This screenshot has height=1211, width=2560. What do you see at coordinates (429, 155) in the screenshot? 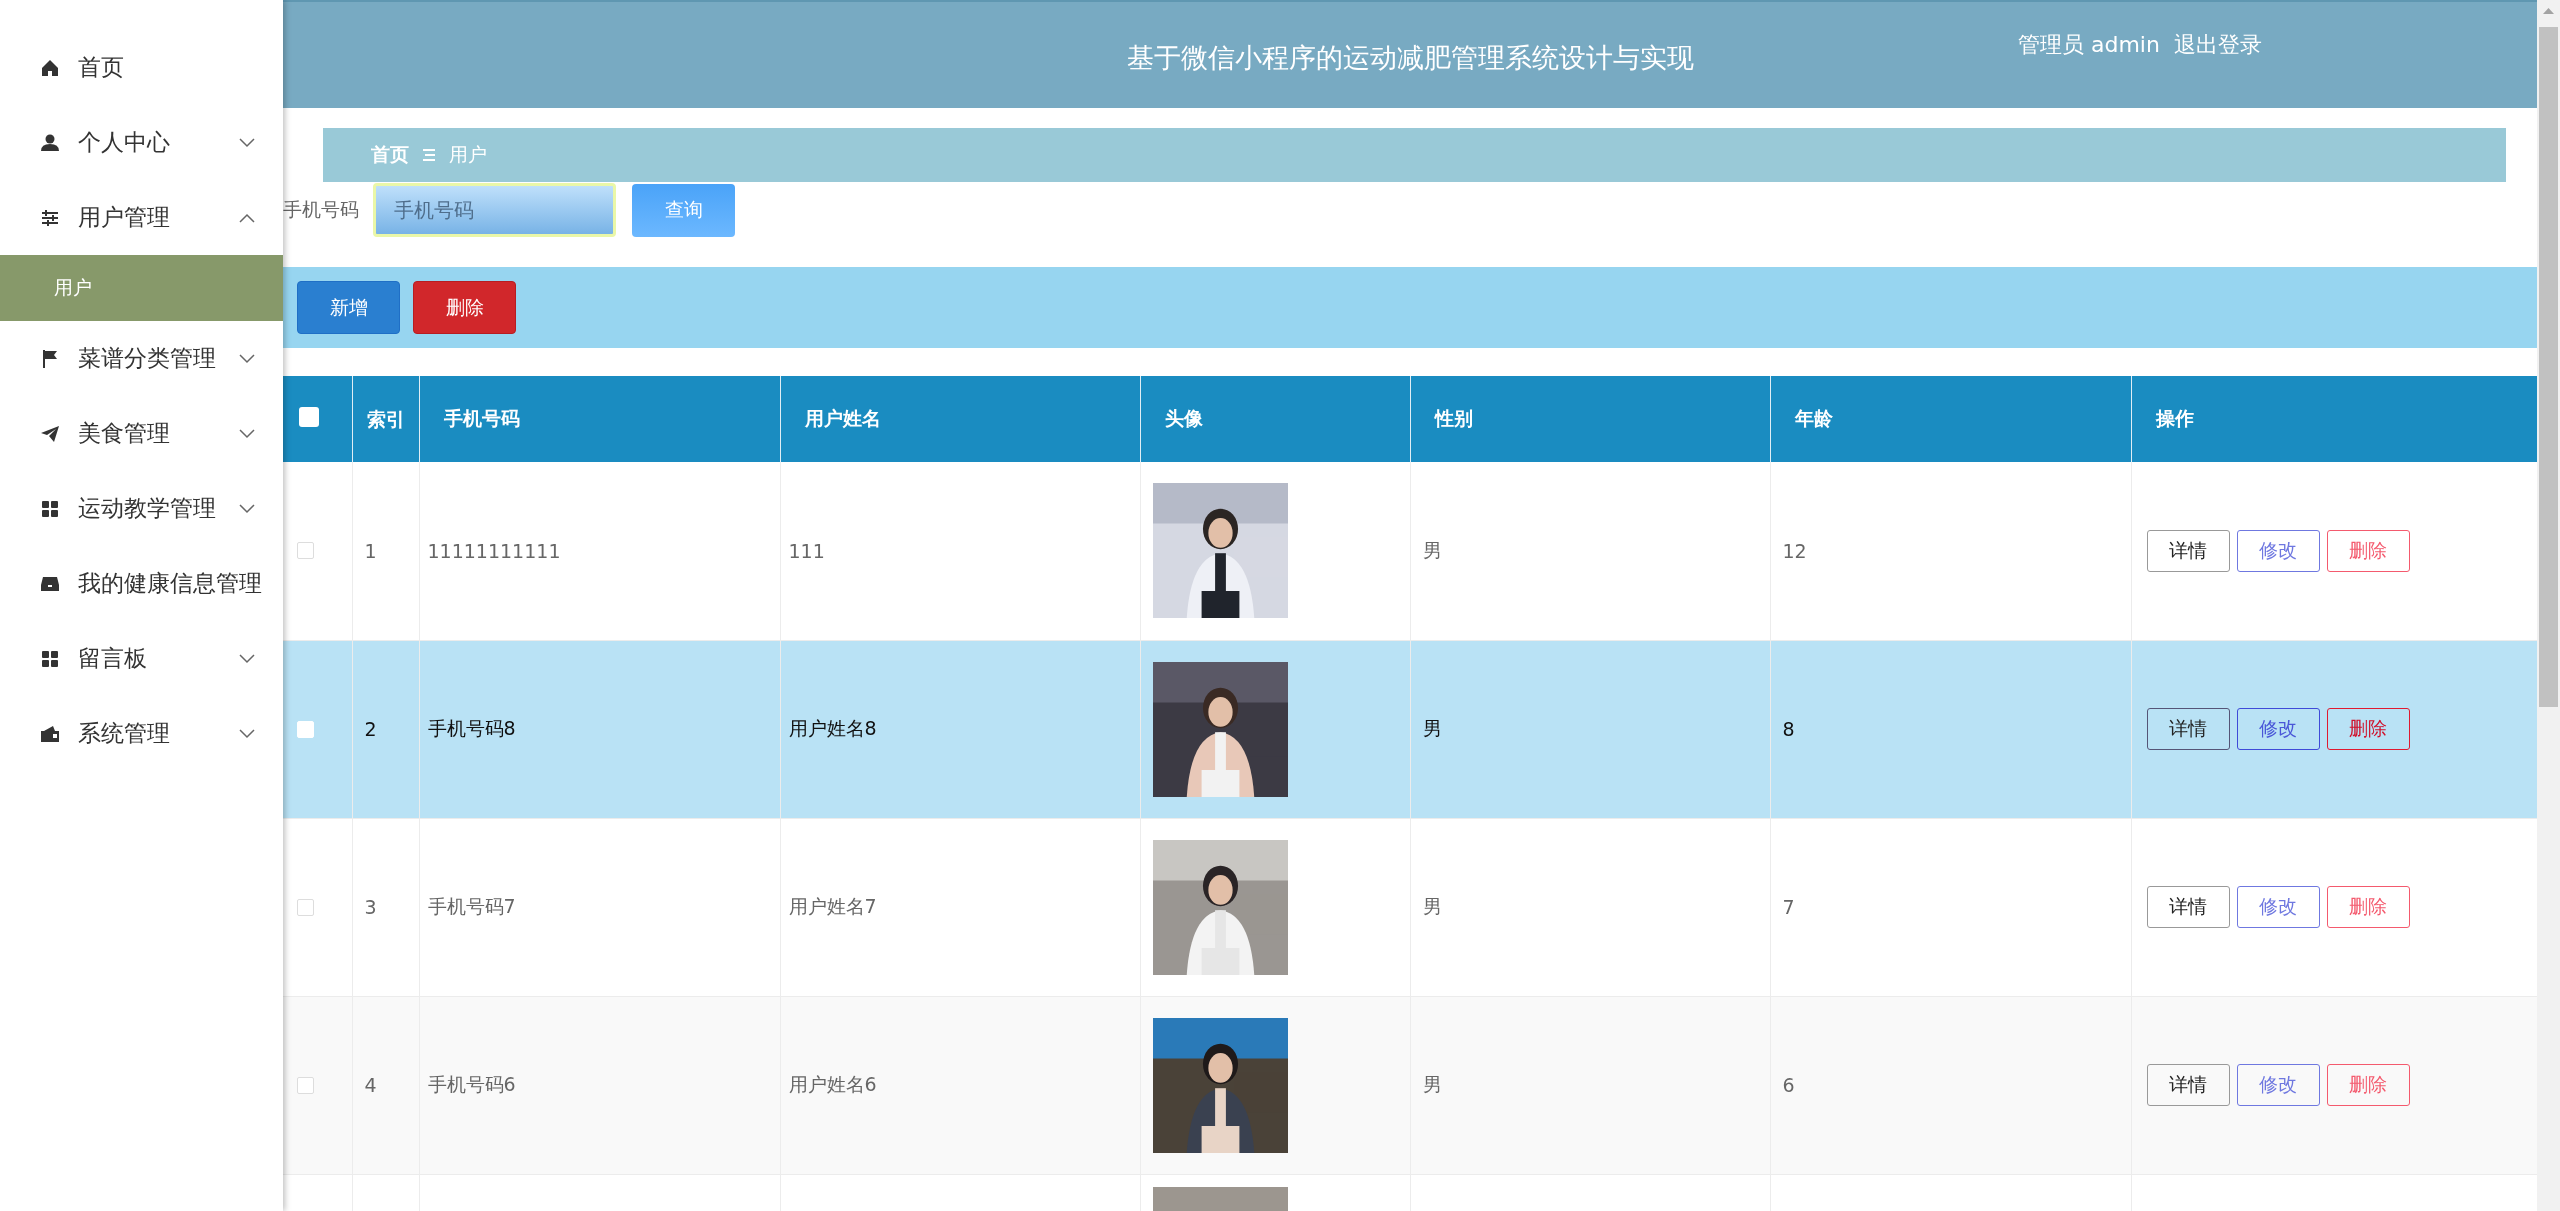
I see `separator-icon` at bounding box center [429, 155].